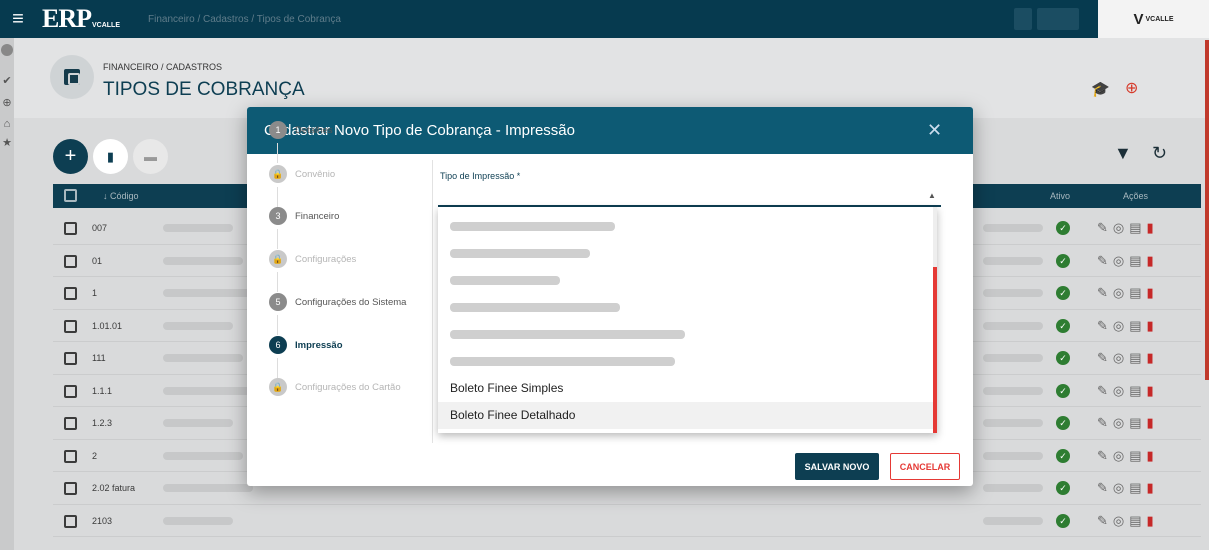 The image size is (1209, 550). Describe the element at coordinates (121, 196) in the screenshot. I see `code-column-header: ↓ Código` at that location.